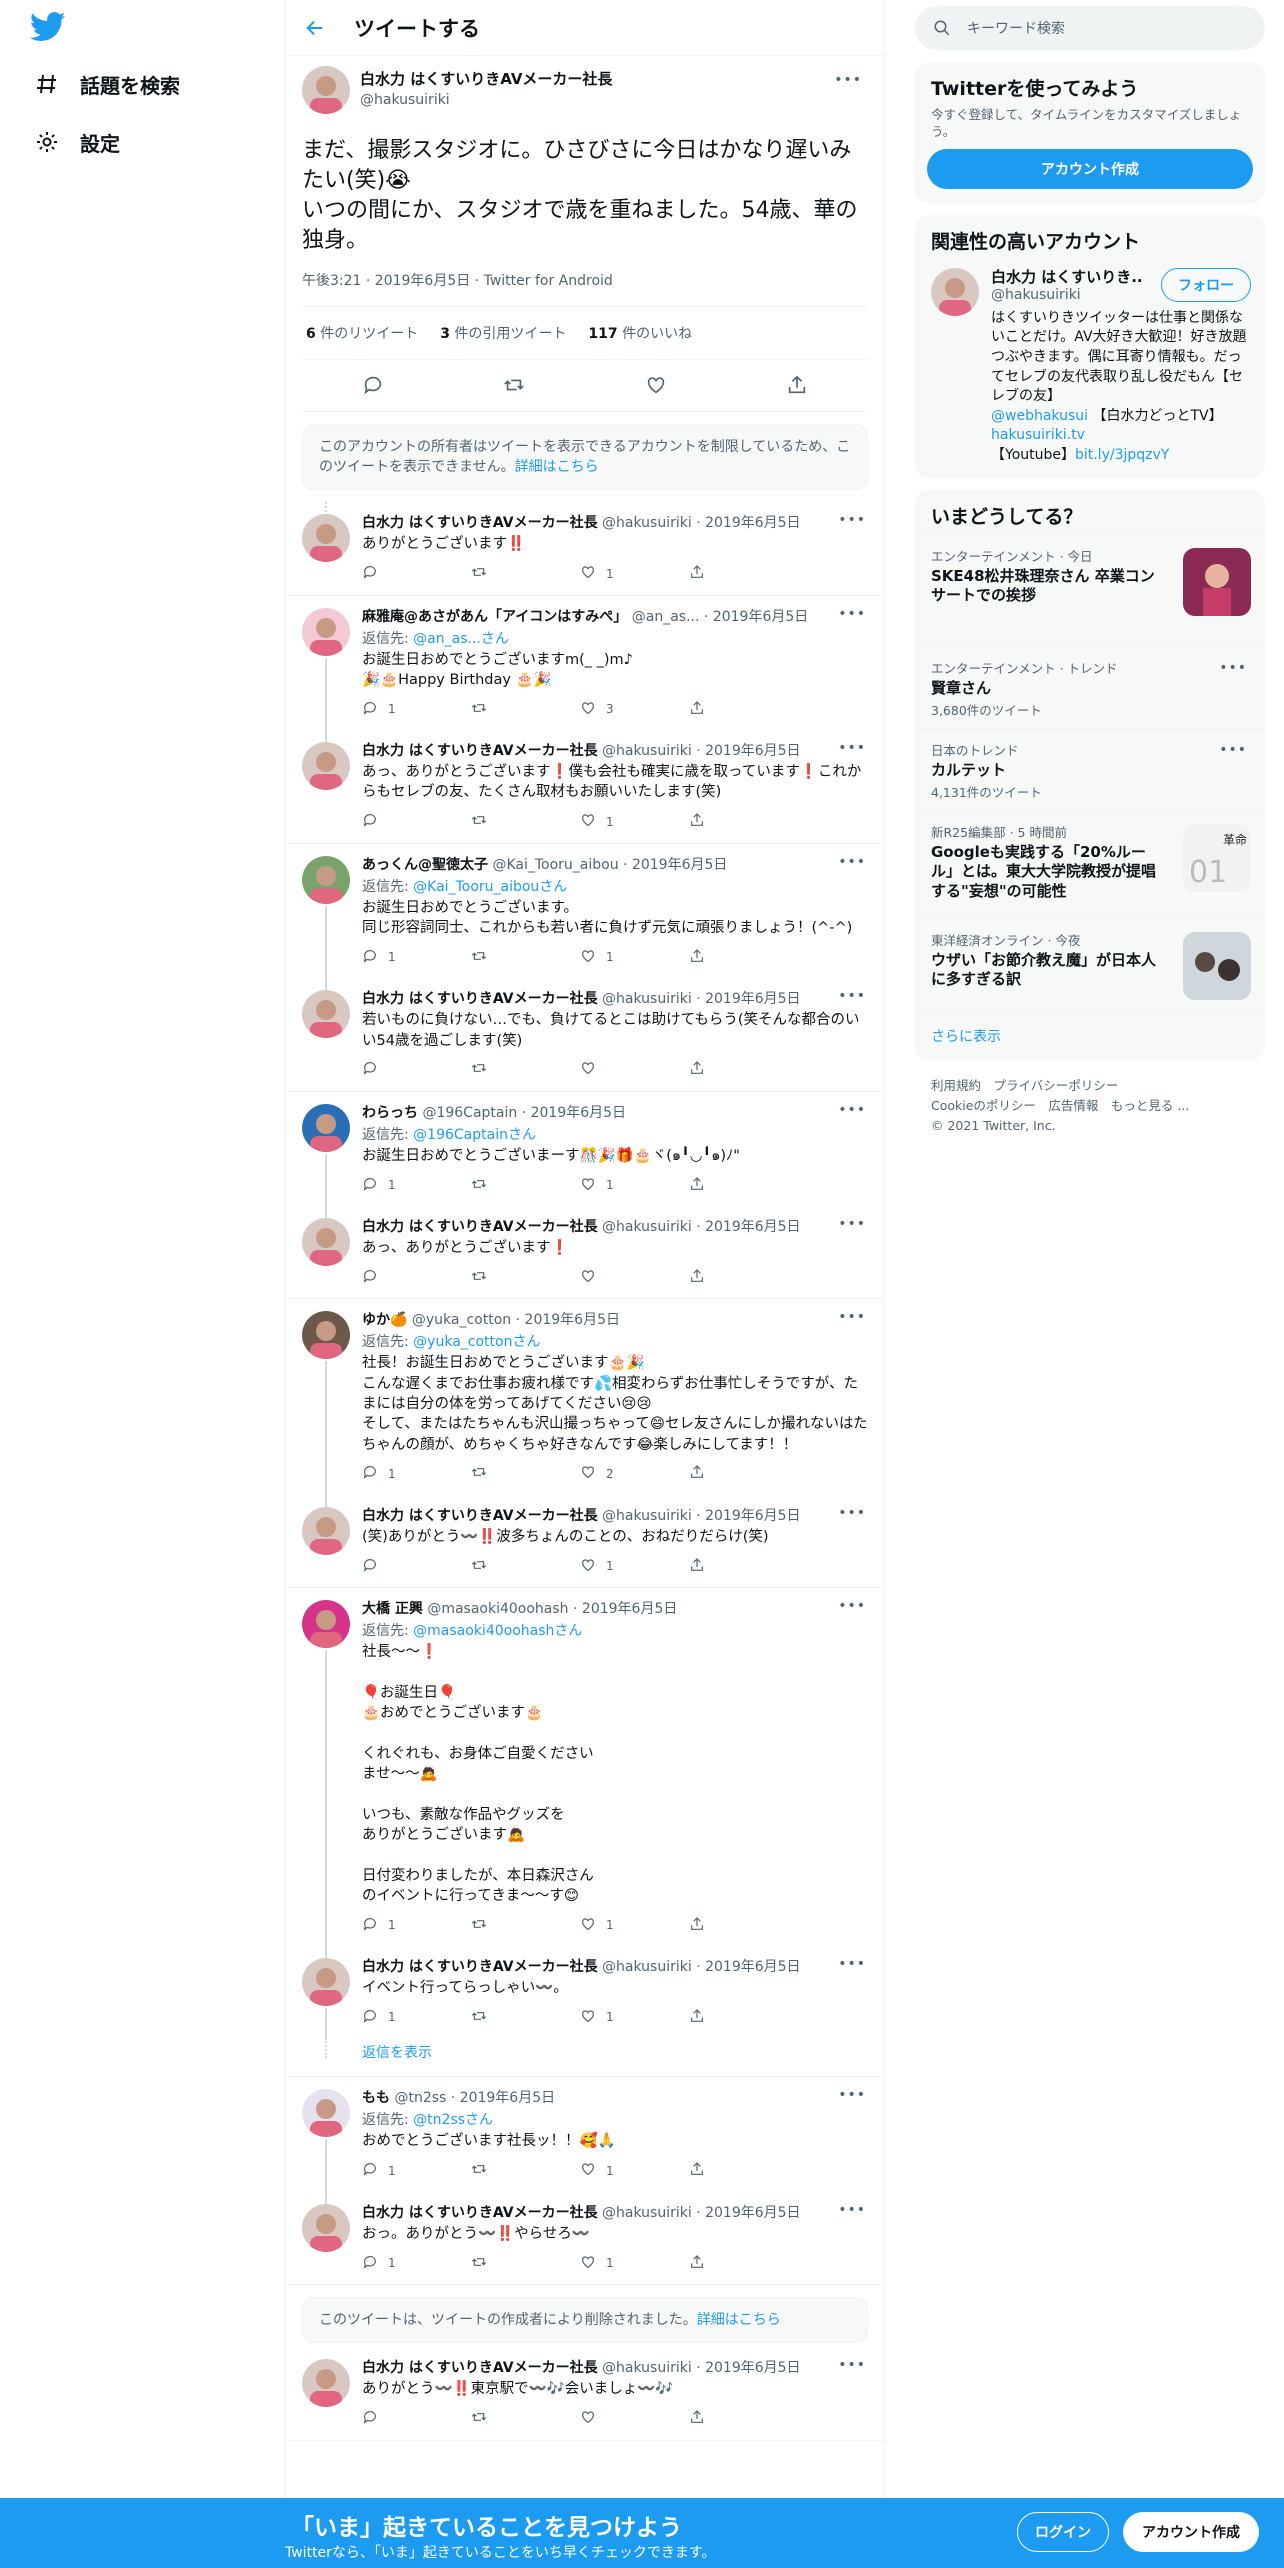 The height and width of the screenshot is (2568, 1284). Describe the element at coordinates (1063, 2532) in the screenshot. I see `login-button: ログイン` at that location.